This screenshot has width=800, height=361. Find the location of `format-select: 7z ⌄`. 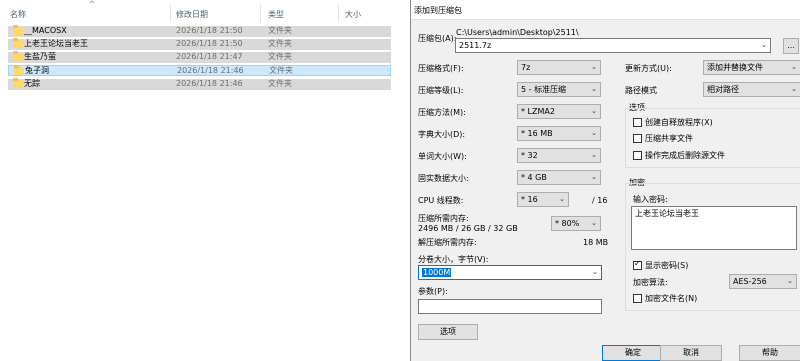

format-select: 7z ⌄ is located at coordinates (559, 67).